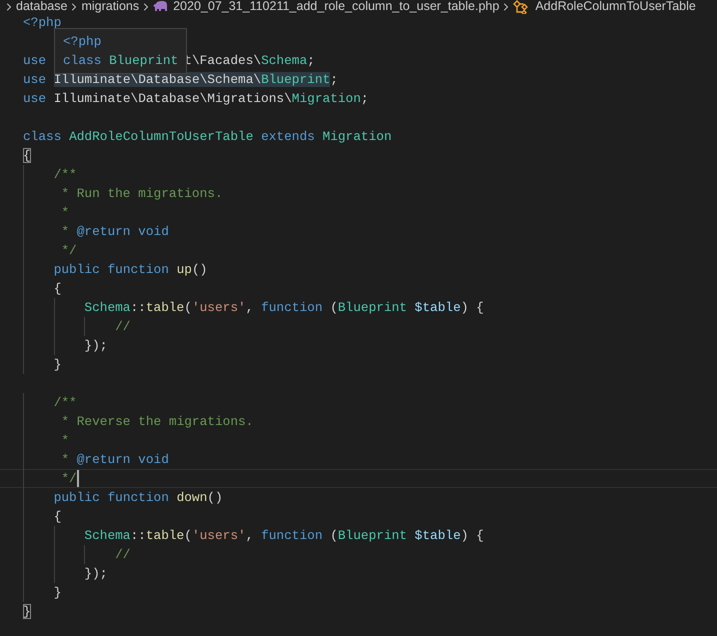  I want to click on code-line: * Run the migrations., so click(142, 194).